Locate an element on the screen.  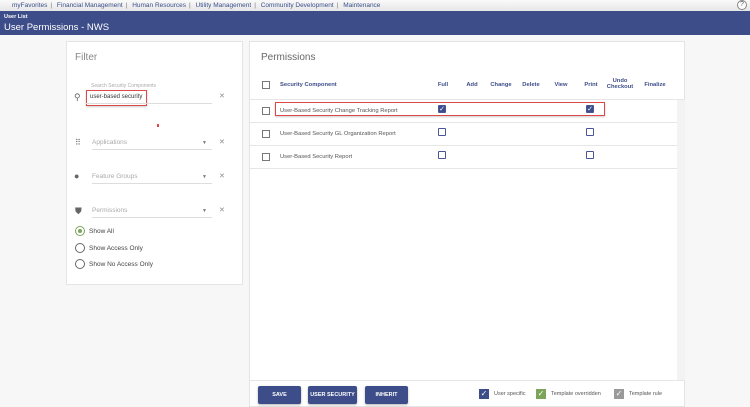
col-finalize: Finalize is located at coordinates (655, 85).